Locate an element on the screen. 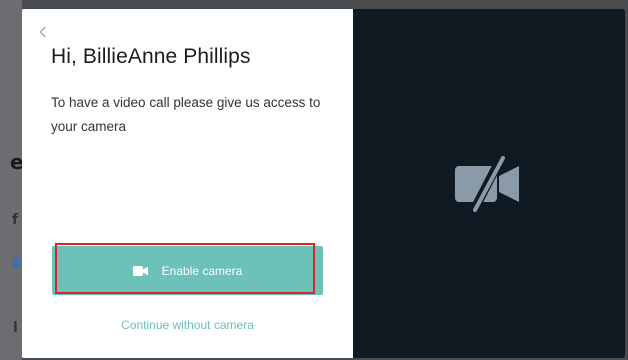 The height and width of the screenshot is (360, 628). enable-camera-label: Enable camera is located at coordinates (202, 270).